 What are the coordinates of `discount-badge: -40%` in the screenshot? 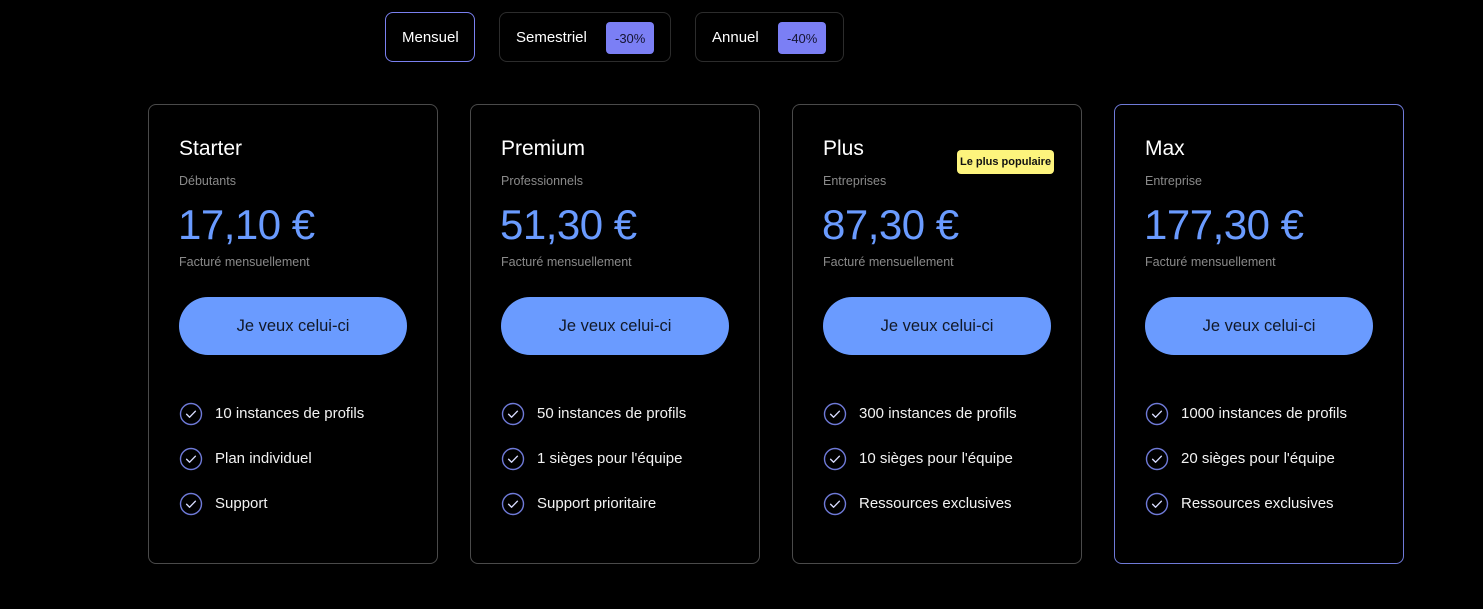 It's located at (802, 38).